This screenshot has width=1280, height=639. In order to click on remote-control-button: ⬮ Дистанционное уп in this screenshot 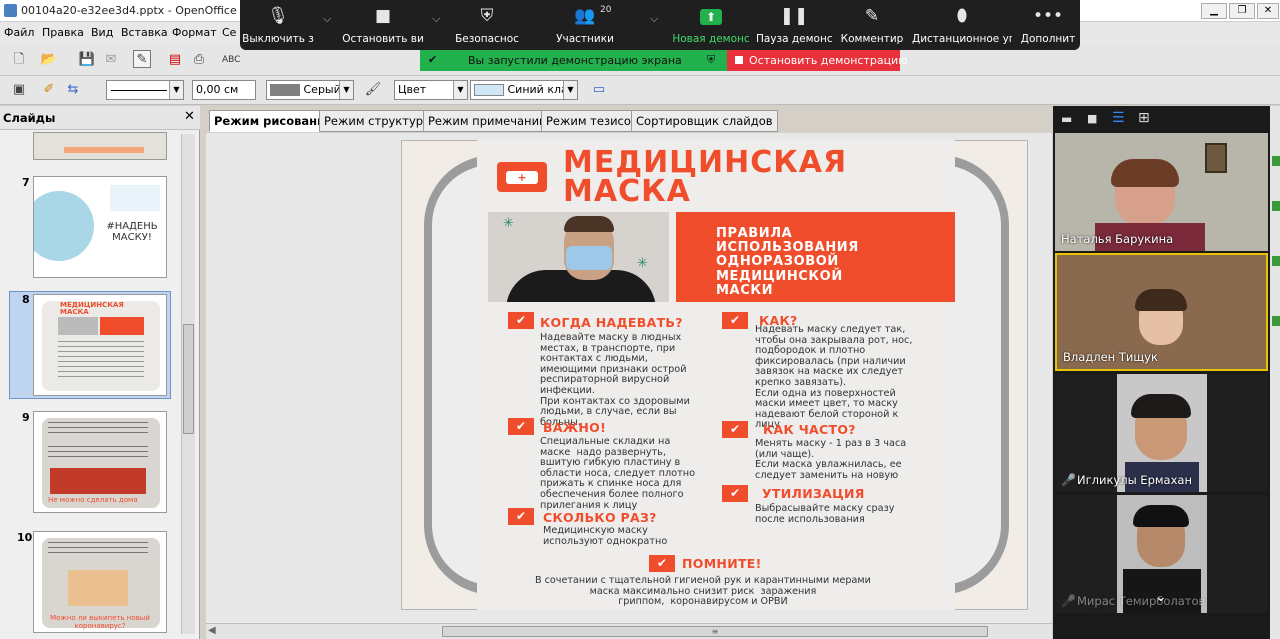, I will do `click(962, 25)`.